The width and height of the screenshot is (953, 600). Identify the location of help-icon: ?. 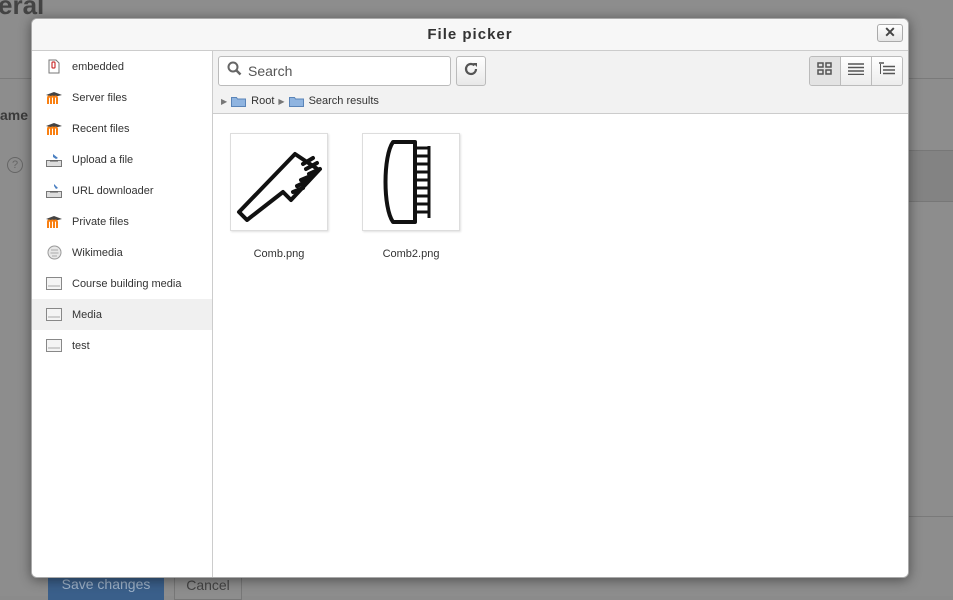
(15, 165).